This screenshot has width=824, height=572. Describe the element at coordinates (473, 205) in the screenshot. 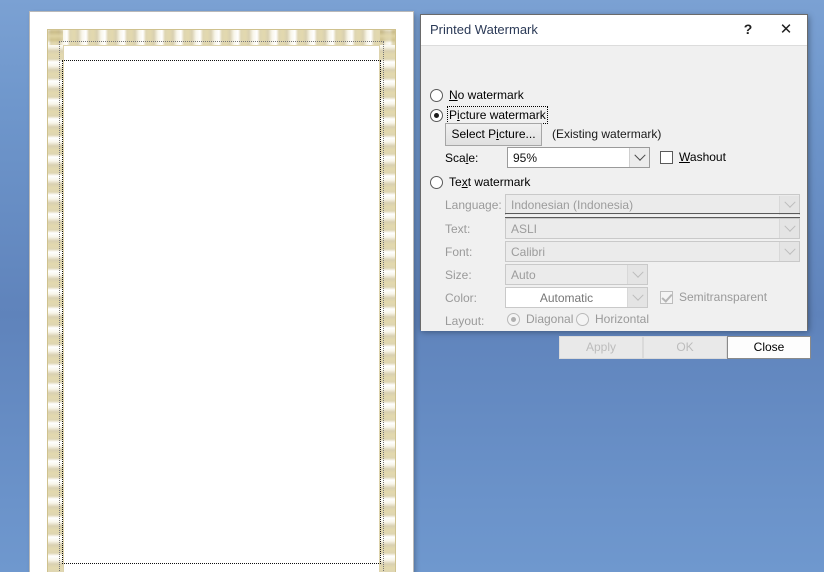

I see `language-label: Language:` at that location.